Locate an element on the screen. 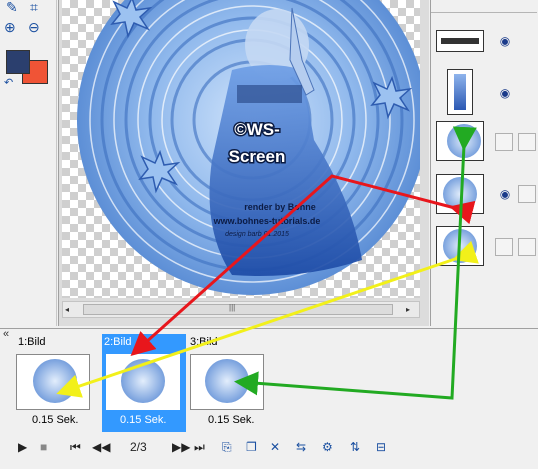 This screenshot has width=538, height=469. first-frame-icon: ⏮ is located at coordinates (75, 447).